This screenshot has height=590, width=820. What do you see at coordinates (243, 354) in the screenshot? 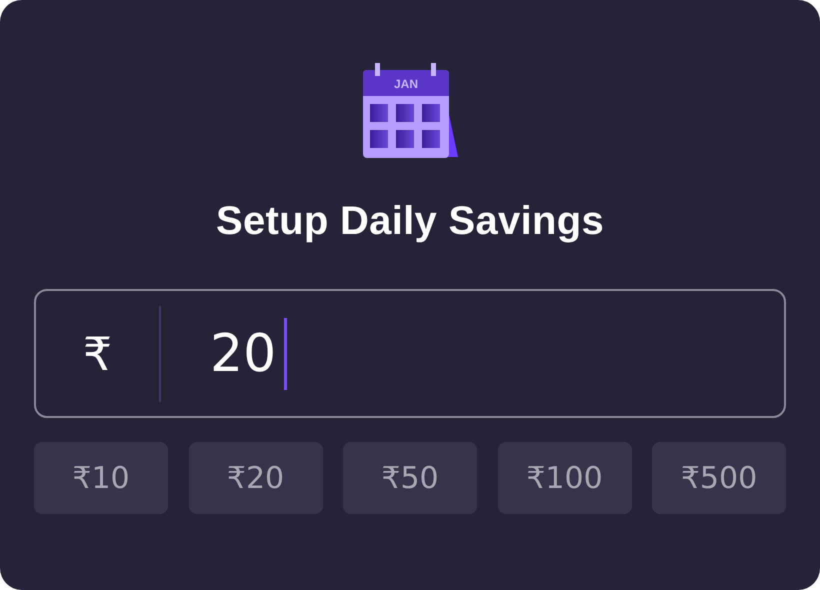
I see `amount-value: 20` at bounding box center [243, 354].